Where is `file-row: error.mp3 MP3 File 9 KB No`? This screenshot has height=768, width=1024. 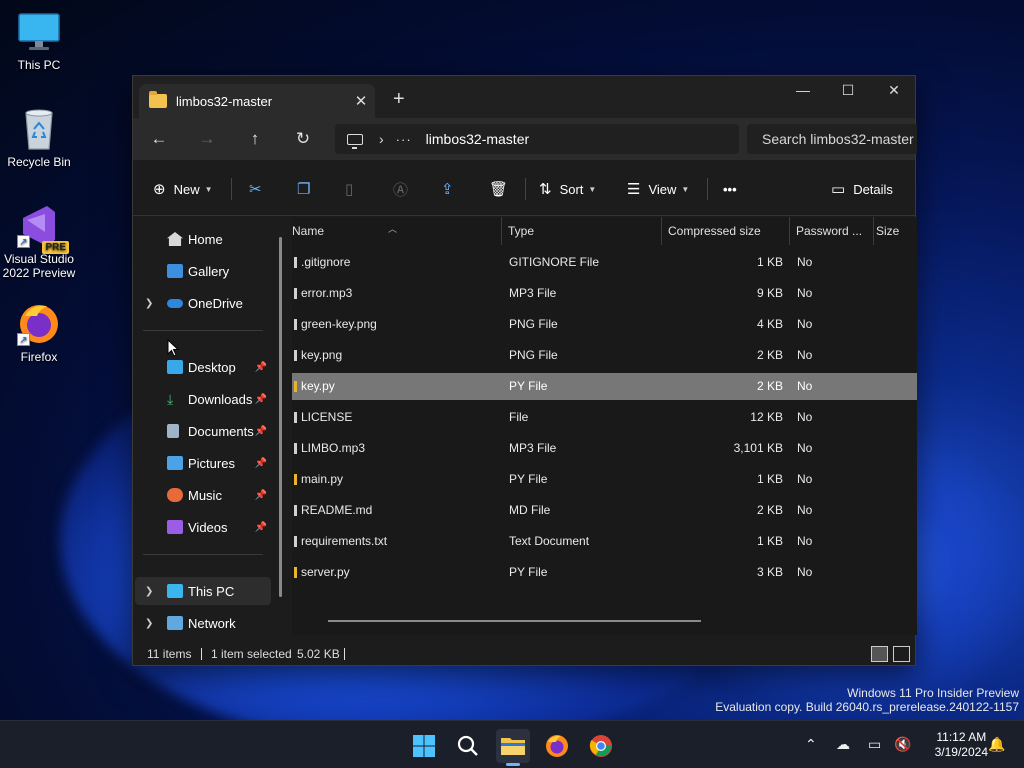 file-row: error.mp3 MP3 File 9 KB No is located at coordinates (604, 293).